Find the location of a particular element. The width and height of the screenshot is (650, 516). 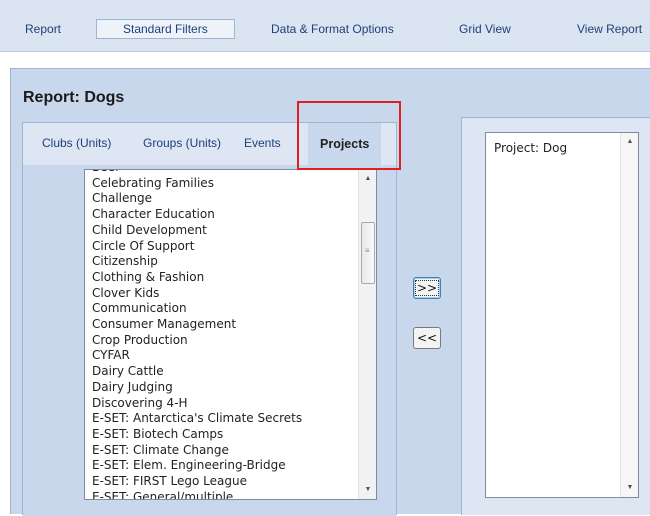

list-item: Celebrating Families is located at coordinates (224, 184).